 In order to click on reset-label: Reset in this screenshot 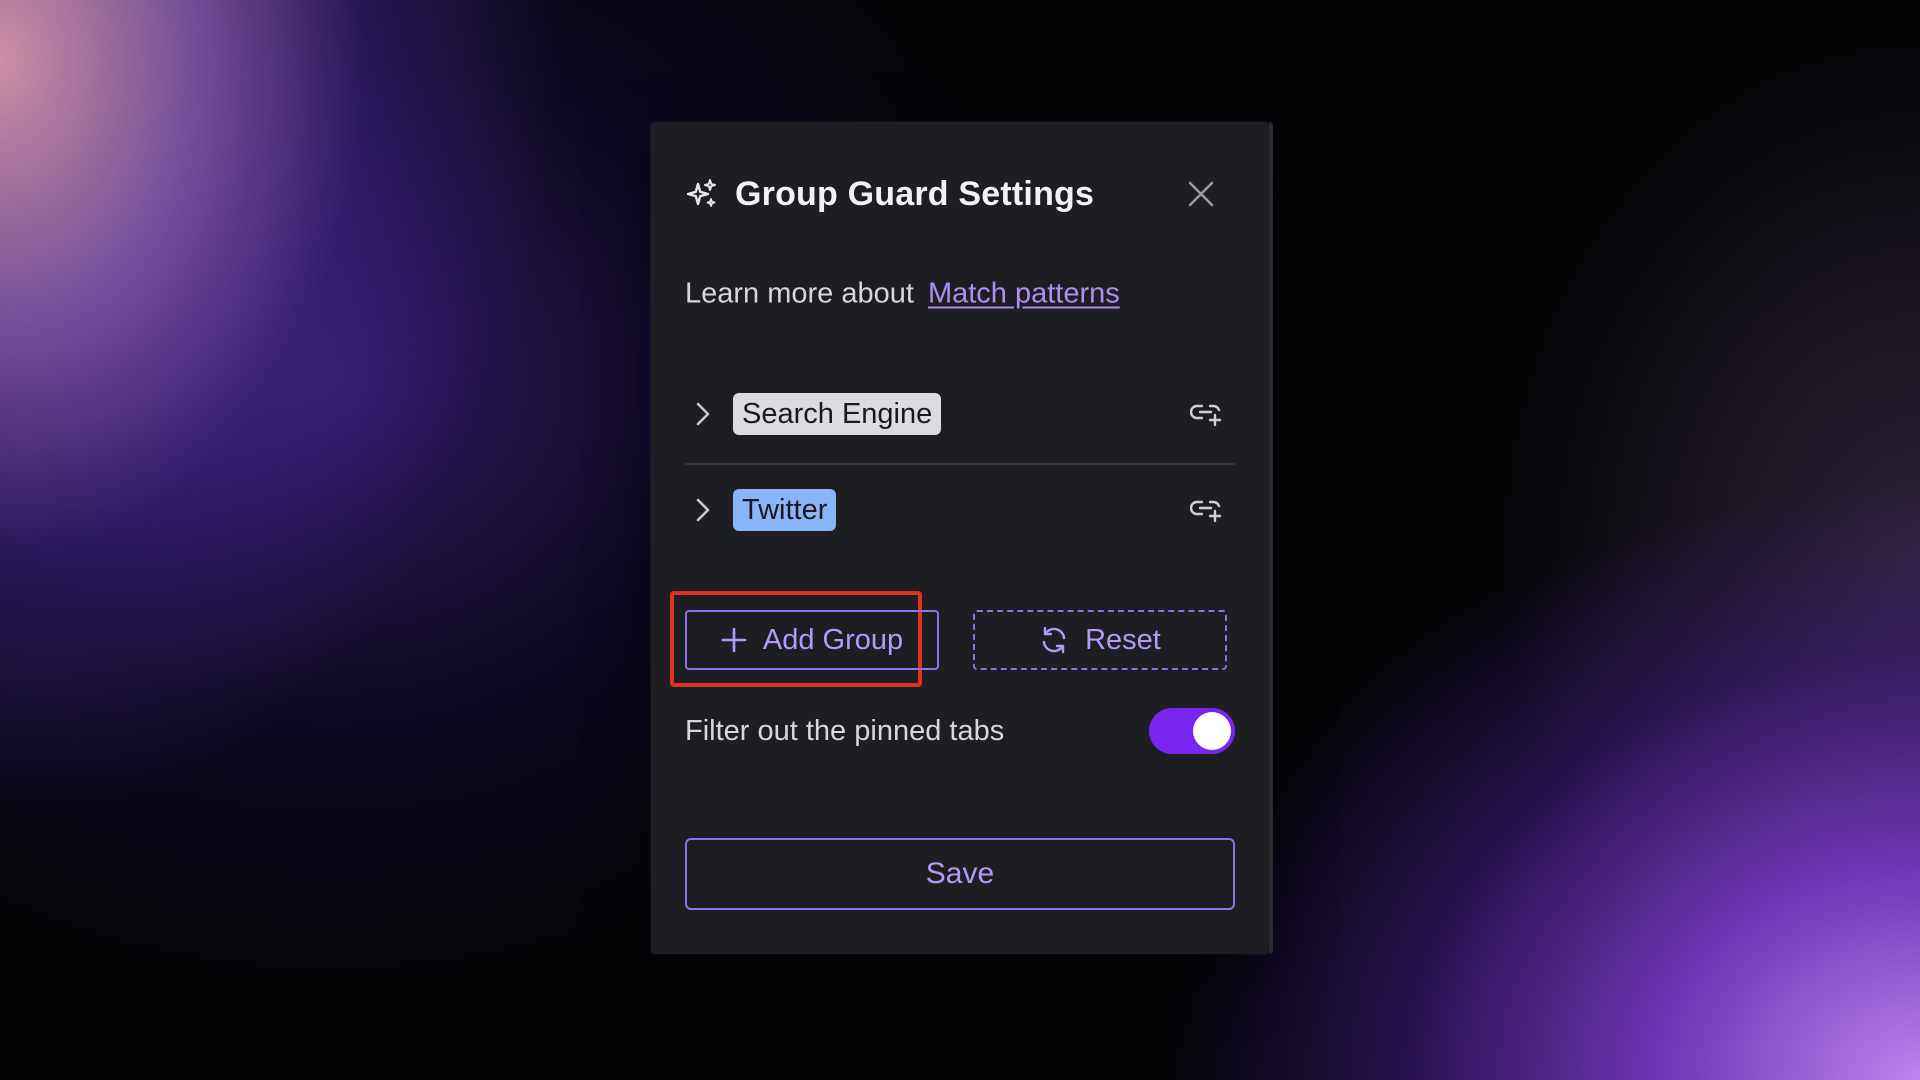, I will do `click(1123, 639)`.